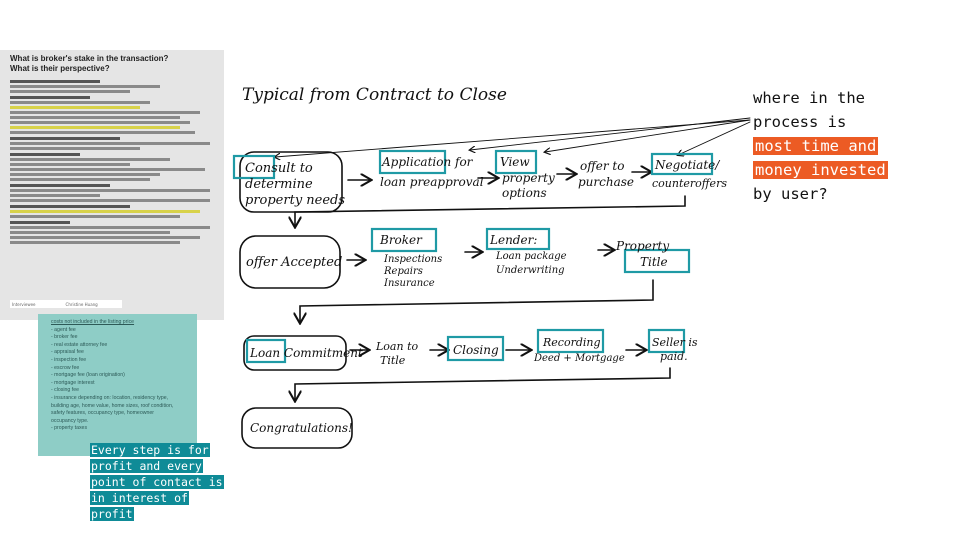 This screenshot has height=540, width=960. I want to click on seller-label-1: Seller is, so click(675, 342).